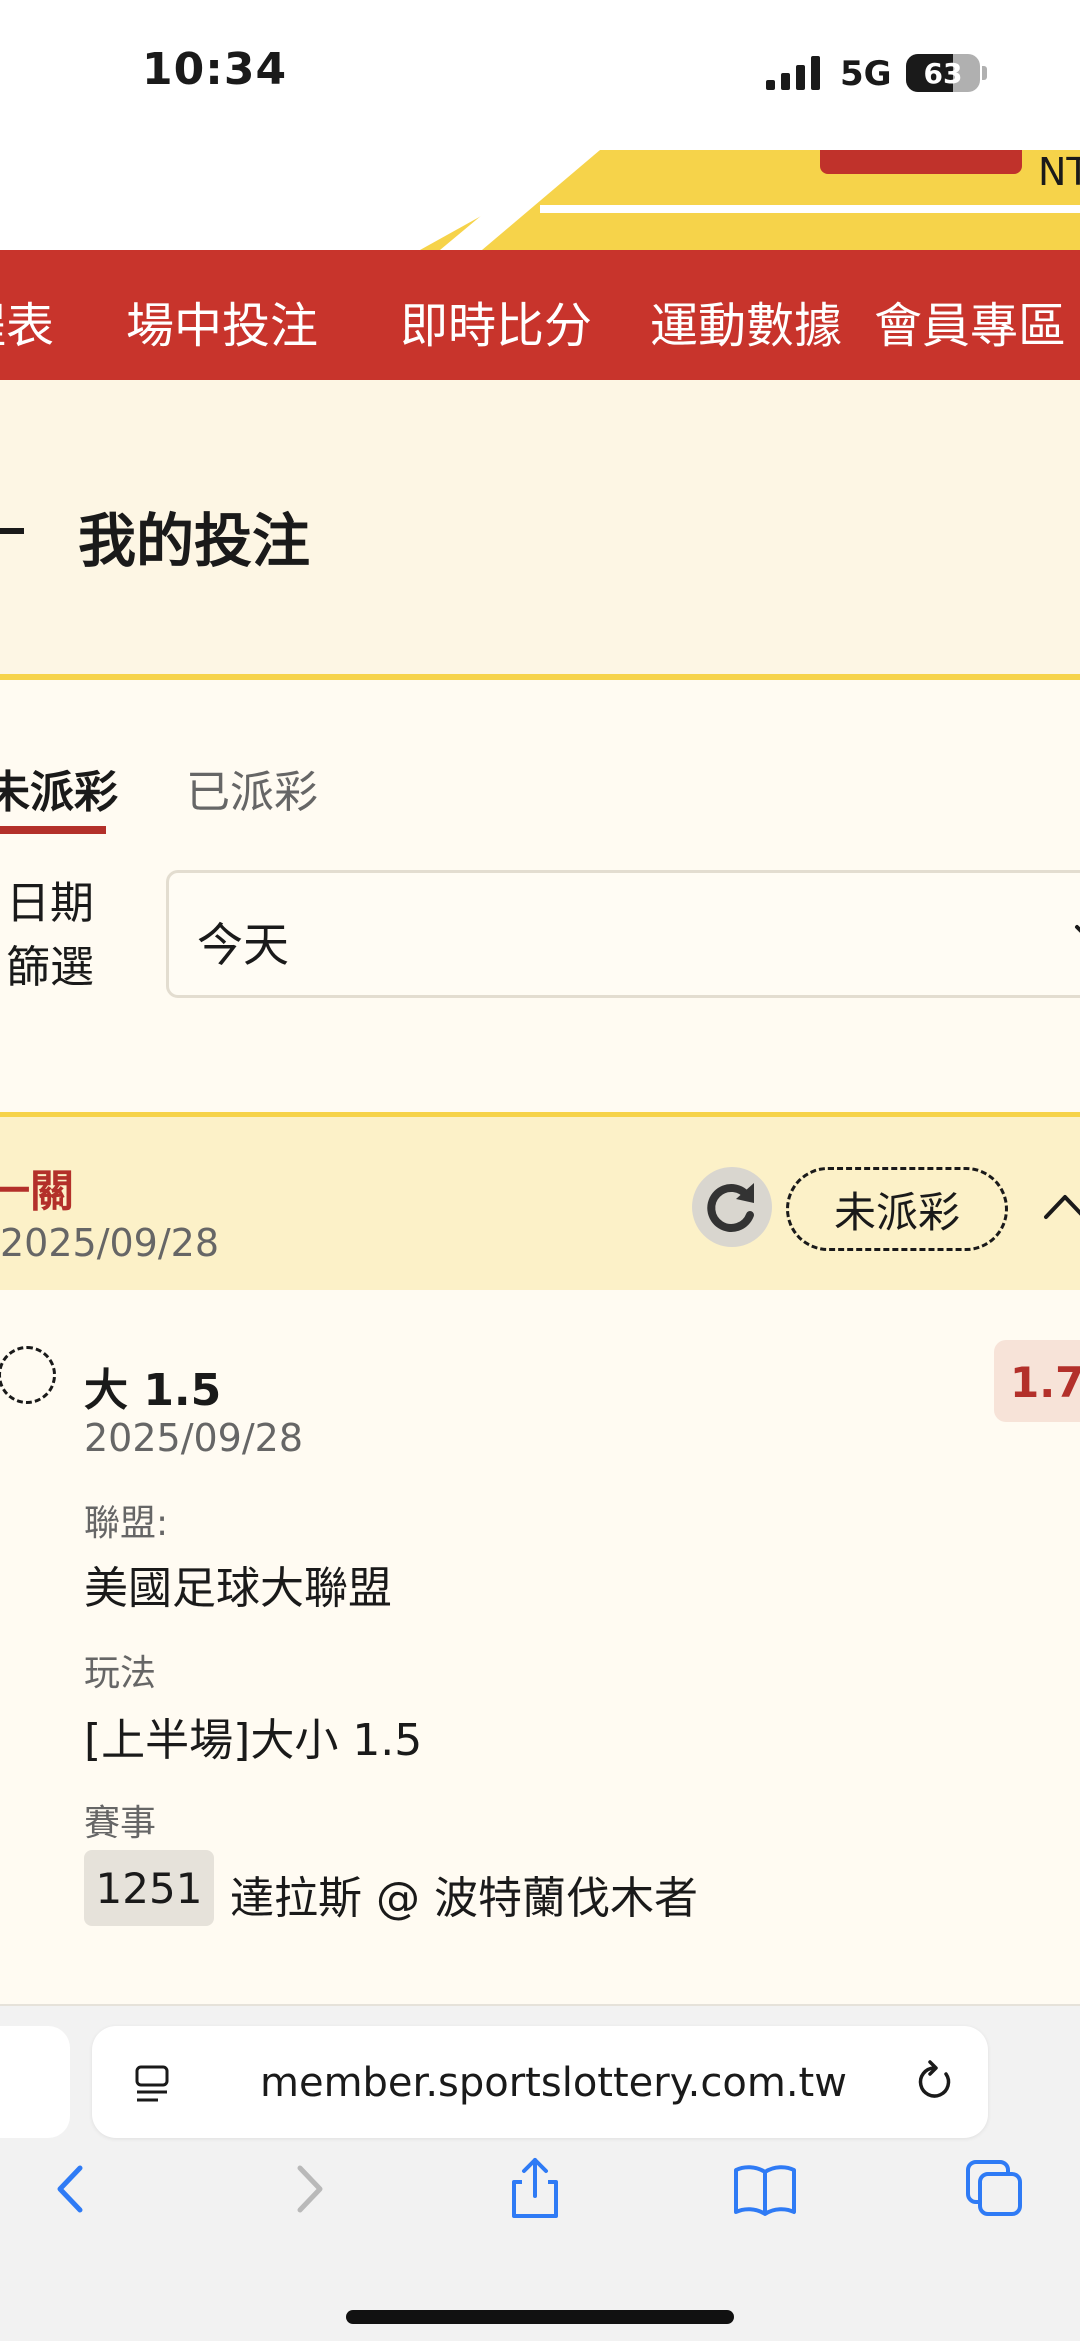 This screenshot has width=1080, height=2341. What do you see at coordinates (934, 2082) in the screenshot?
I see `reload-icon` at bounding box center [934, 2082].